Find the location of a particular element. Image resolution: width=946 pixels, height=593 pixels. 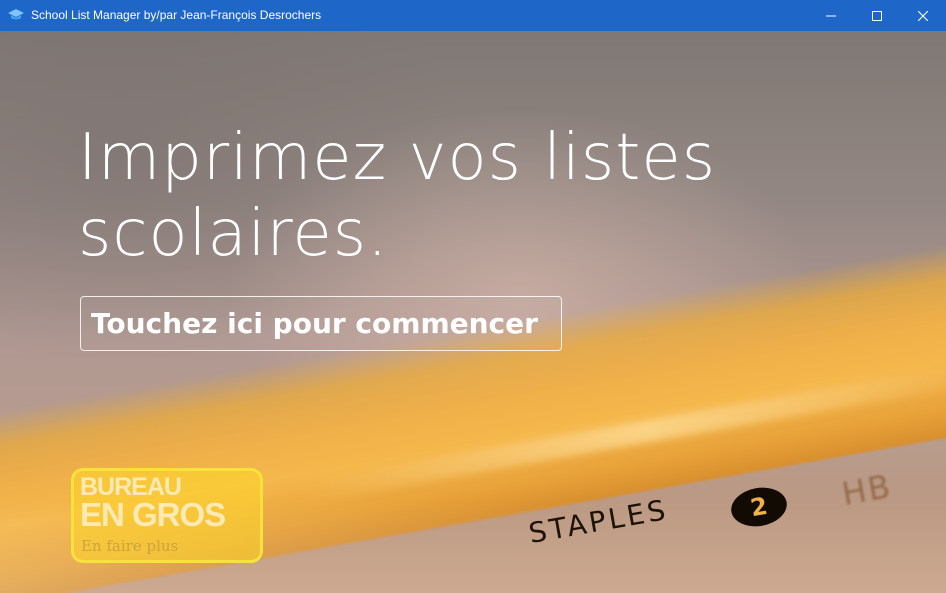

maximize-button is located at coordinates (877, 15).